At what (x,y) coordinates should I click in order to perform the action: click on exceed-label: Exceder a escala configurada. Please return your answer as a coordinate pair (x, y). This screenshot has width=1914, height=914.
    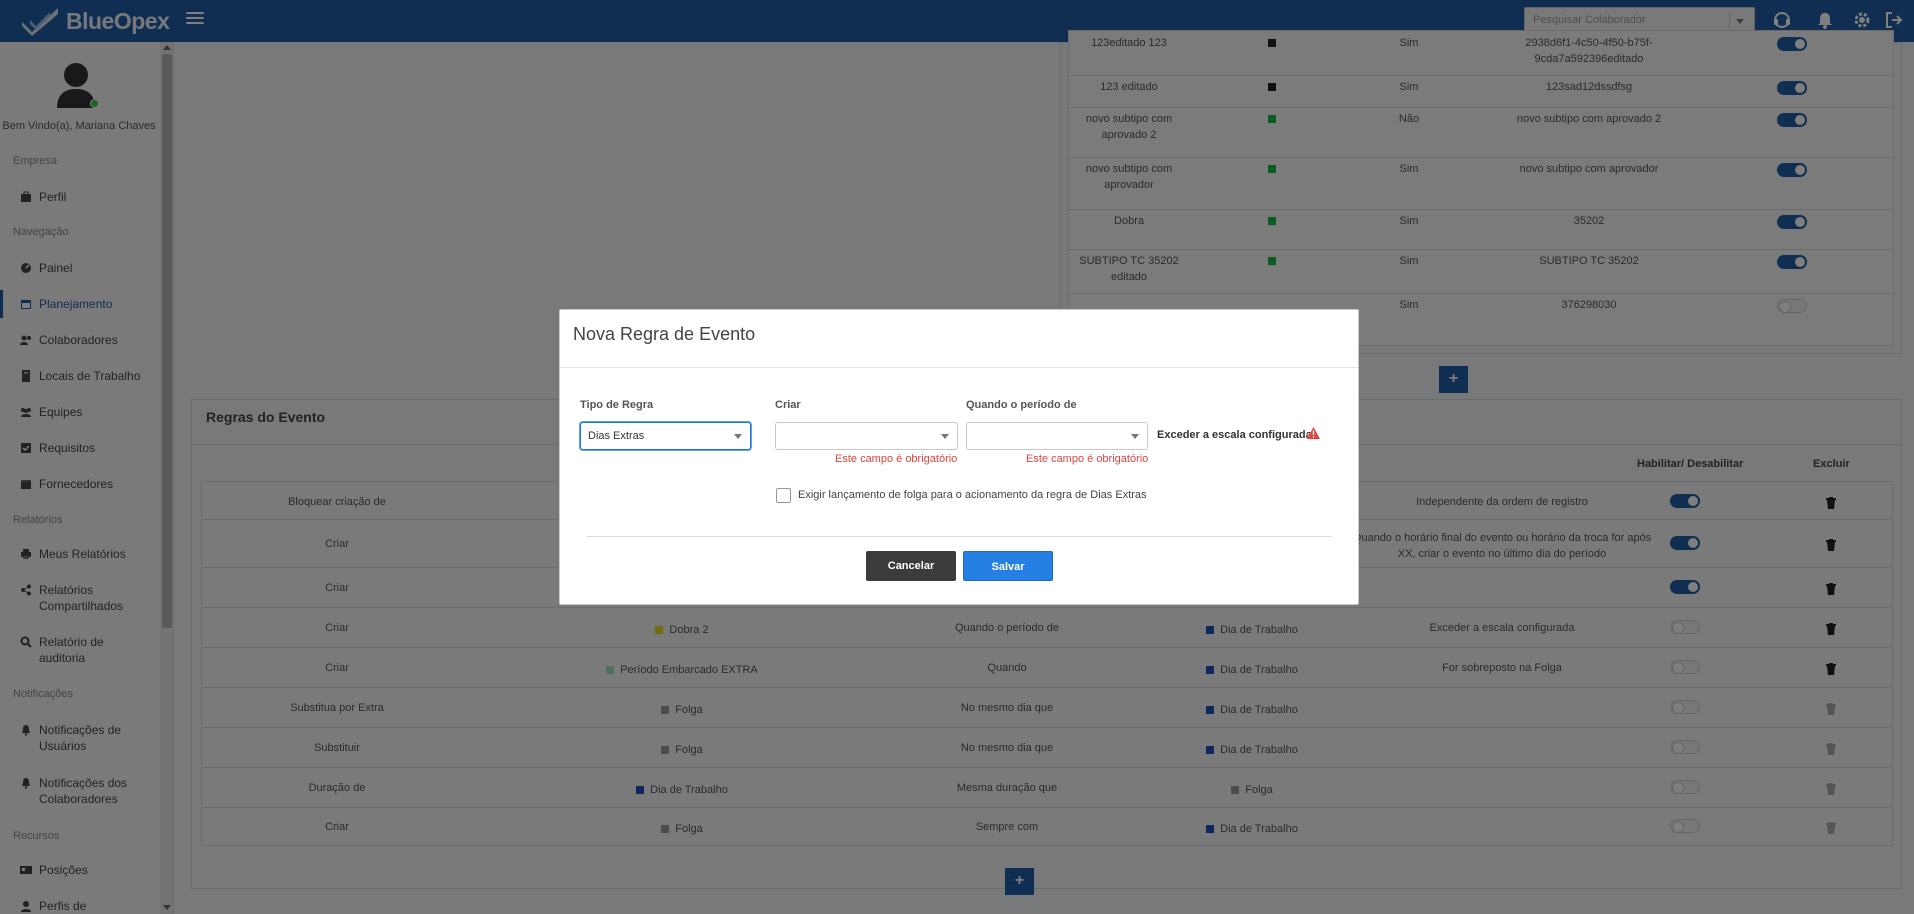
    Looking at the image, I should click on (1234, 435).